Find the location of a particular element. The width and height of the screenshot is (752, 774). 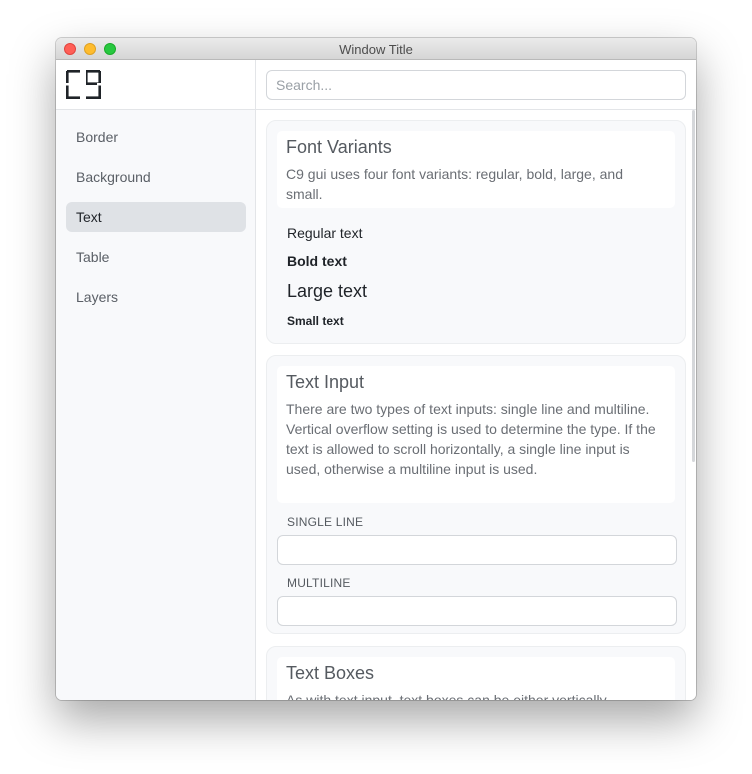

sidebar-item-background: Background is located at coordinates (156, 177).